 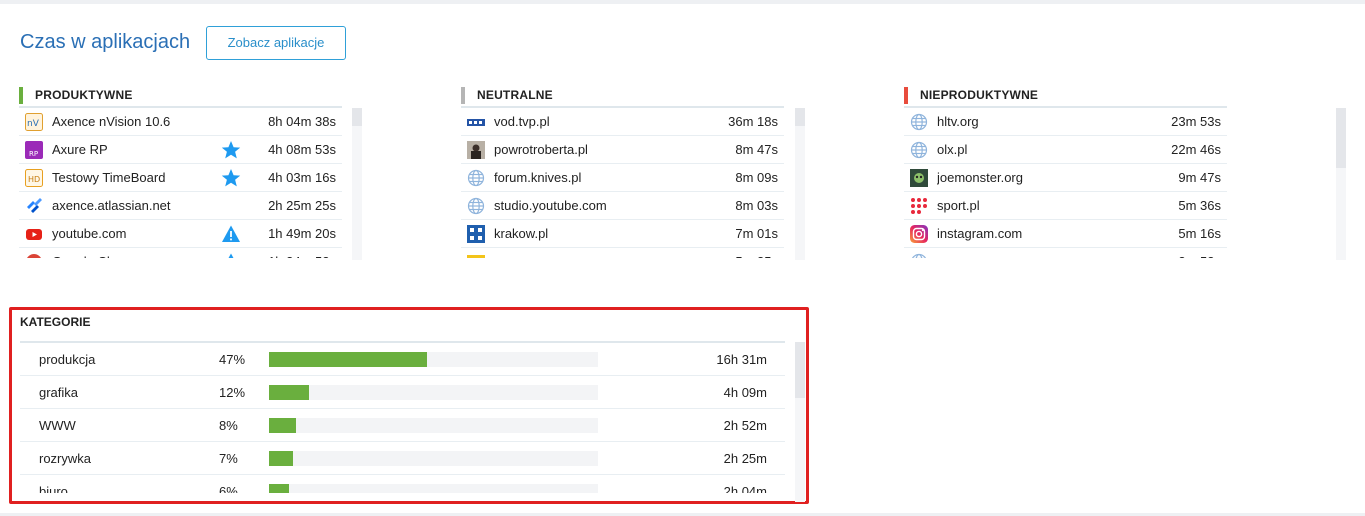 I want to click on app-name: instagram.com, so click(x=980, y=233).